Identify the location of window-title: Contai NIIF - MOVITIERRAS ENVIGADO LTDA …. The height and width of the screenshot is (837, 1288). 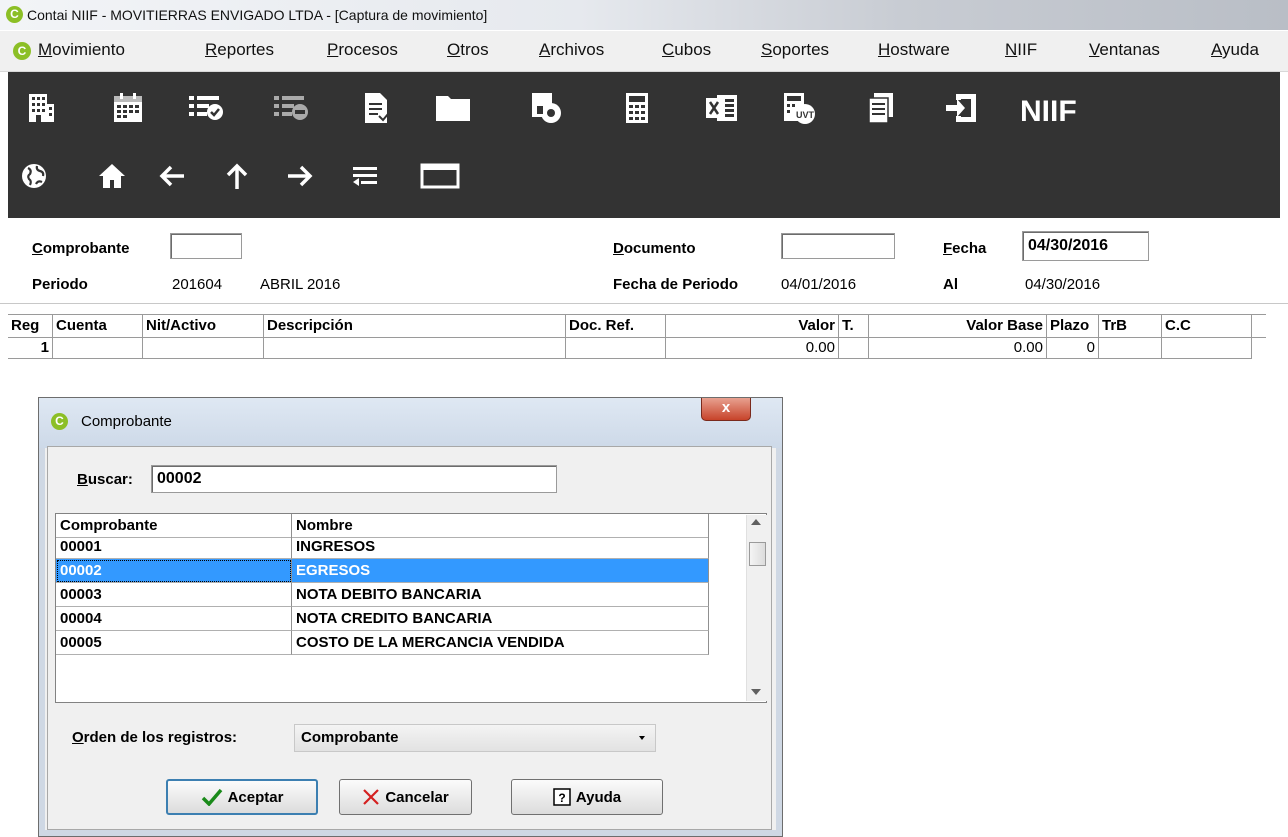
(257, 15).